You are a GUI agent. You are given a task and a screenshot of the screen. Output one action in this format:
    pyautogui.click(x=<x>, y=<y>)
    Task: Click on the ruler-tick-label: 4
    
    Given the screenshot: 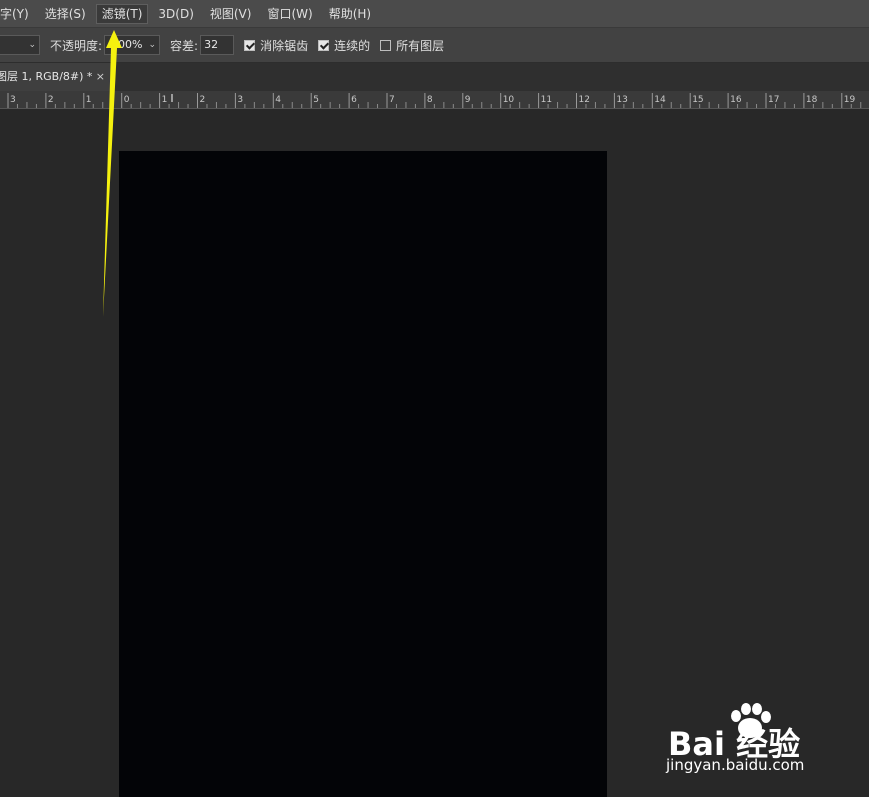 What is the action you would take?
    pyautogui.click(x=278, y=100)
    